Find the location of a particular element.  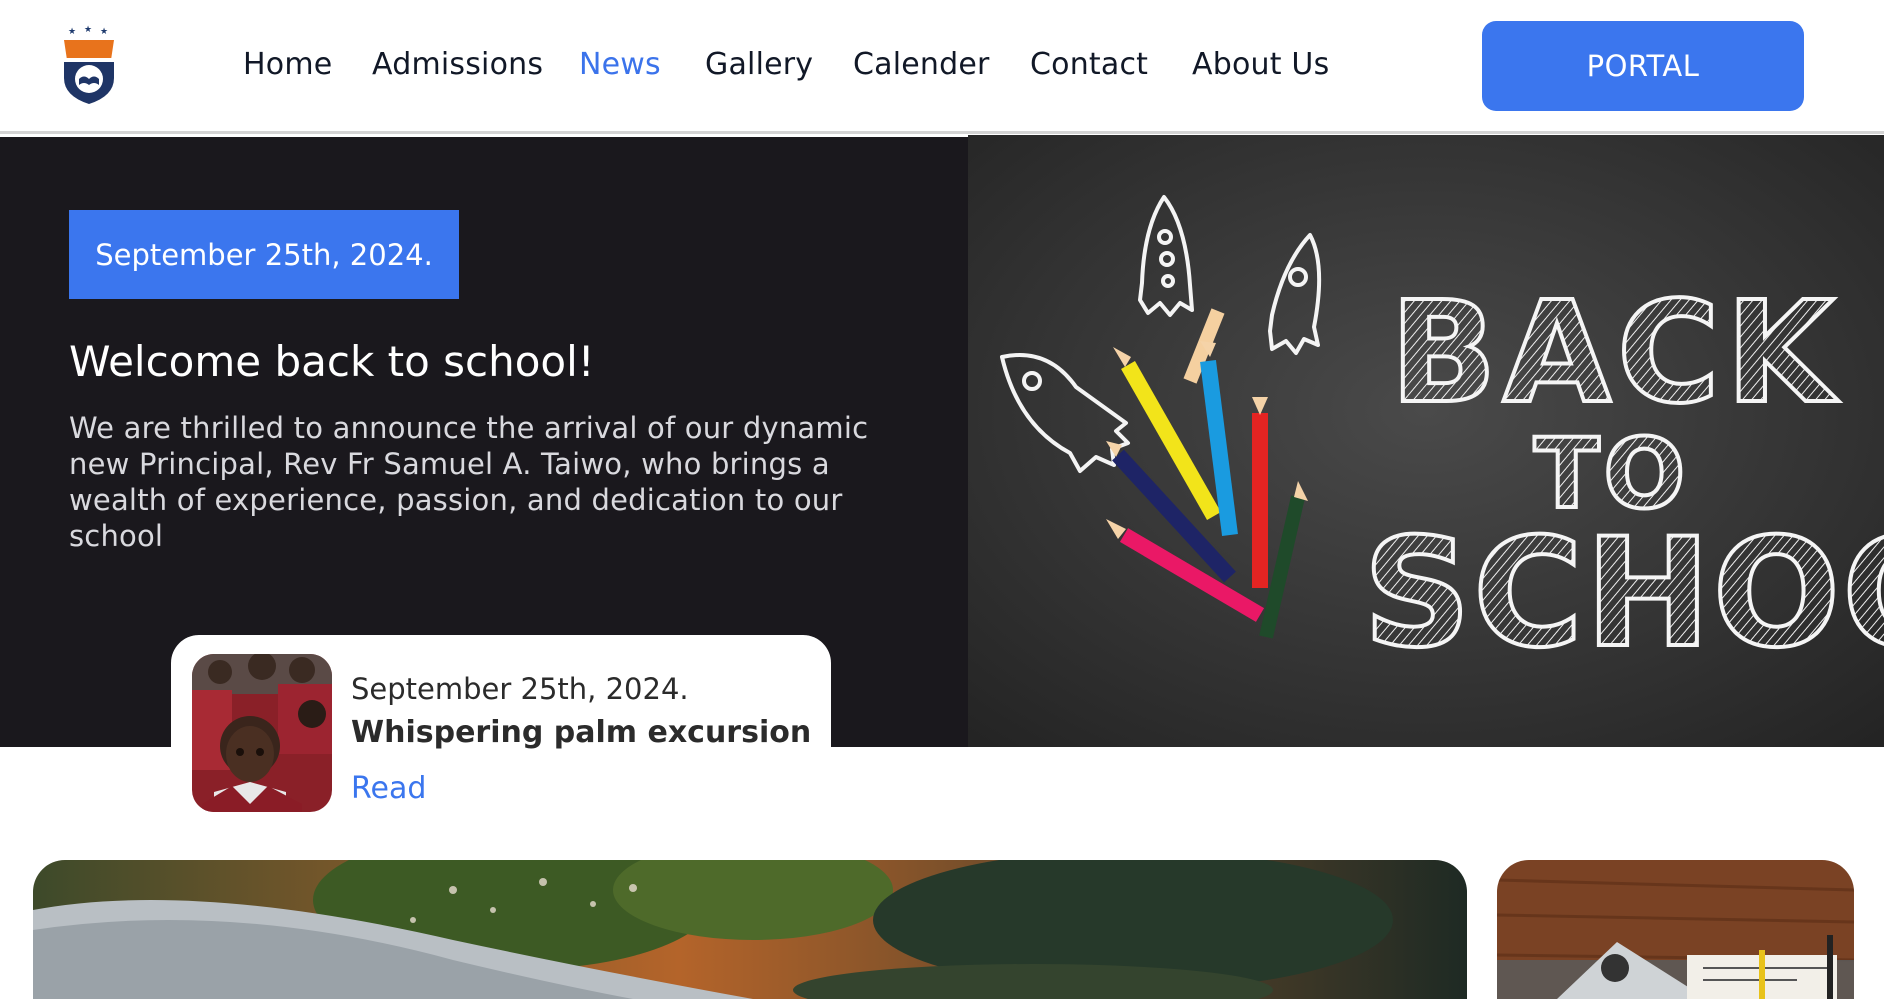

nav-admissions: Admissions is located at coordinates (457, 64).